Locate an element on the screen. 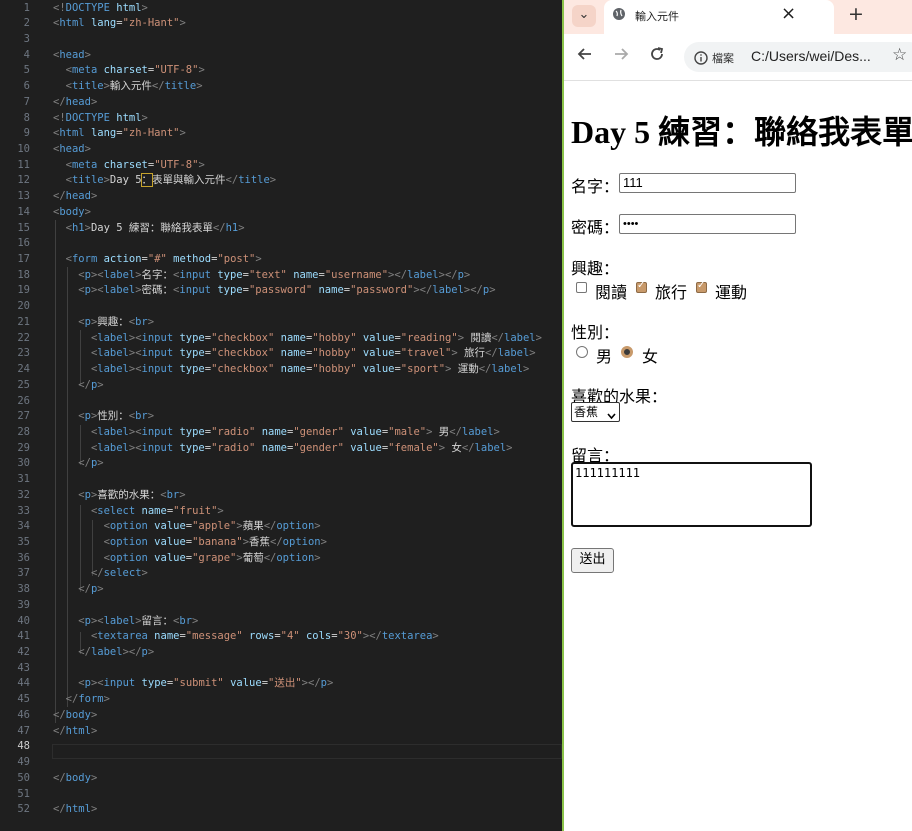 The height and width of the screenshot is (831, 912). code-line: 8 <!DOCTYPE html> is located at coordinates (281, 119).